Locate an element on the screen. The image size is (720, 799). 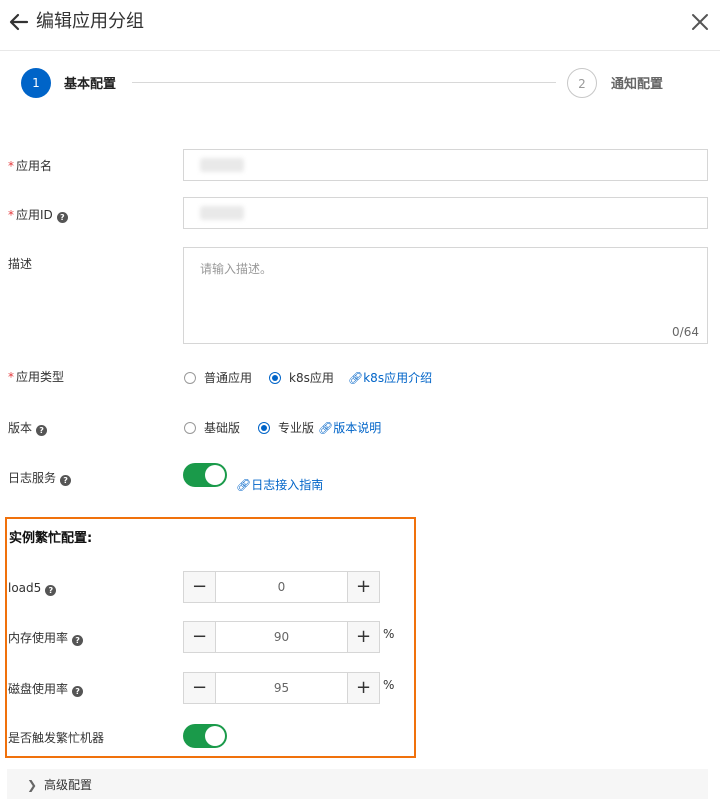
memory-stepper: − 90 + is located at coordinates (281, 637).